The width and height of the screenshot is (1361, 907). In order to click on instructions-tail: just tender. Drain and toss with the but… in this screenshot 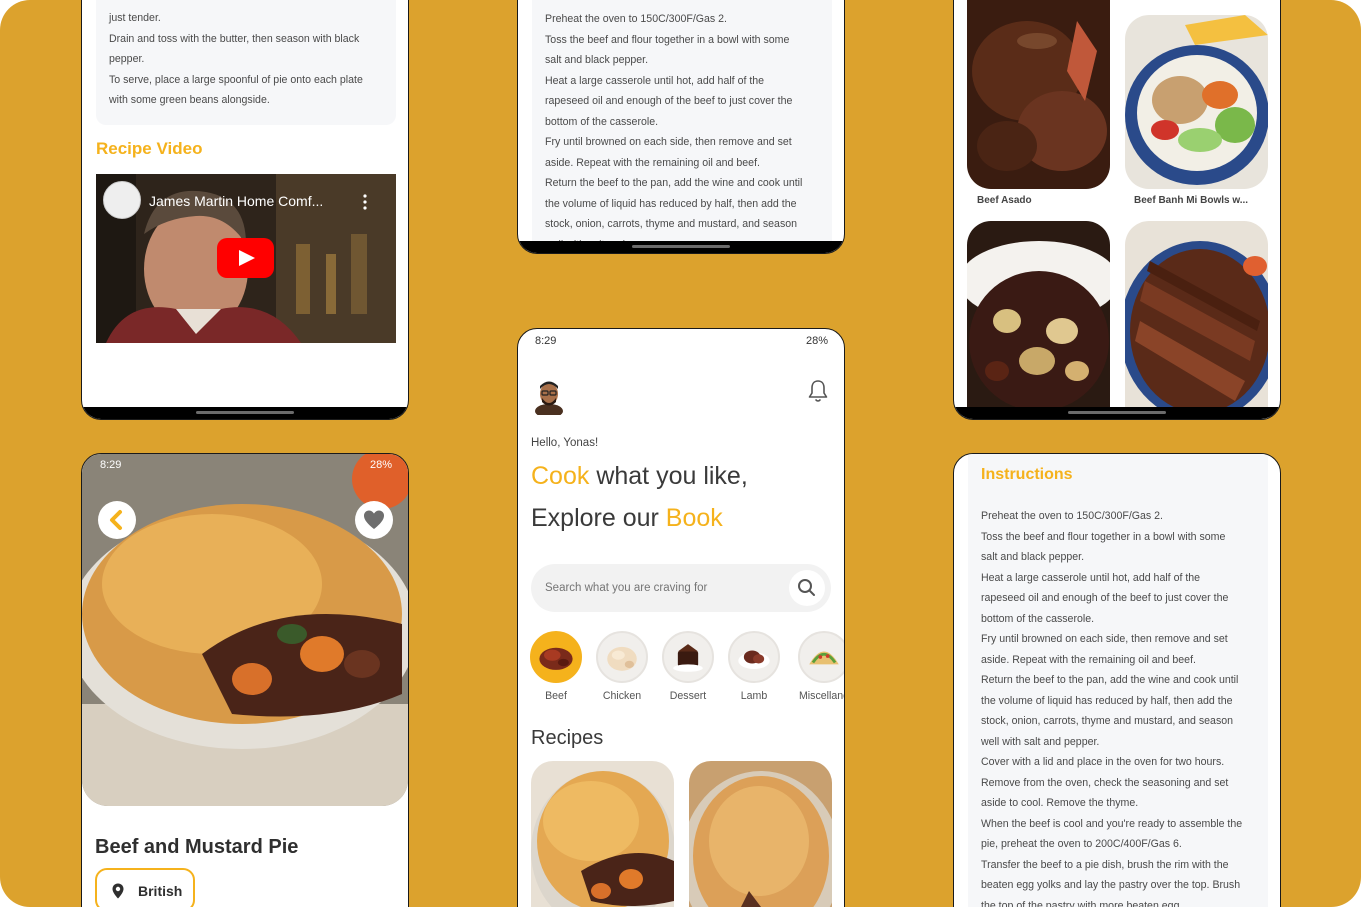, I will do `click(246, 59)`.